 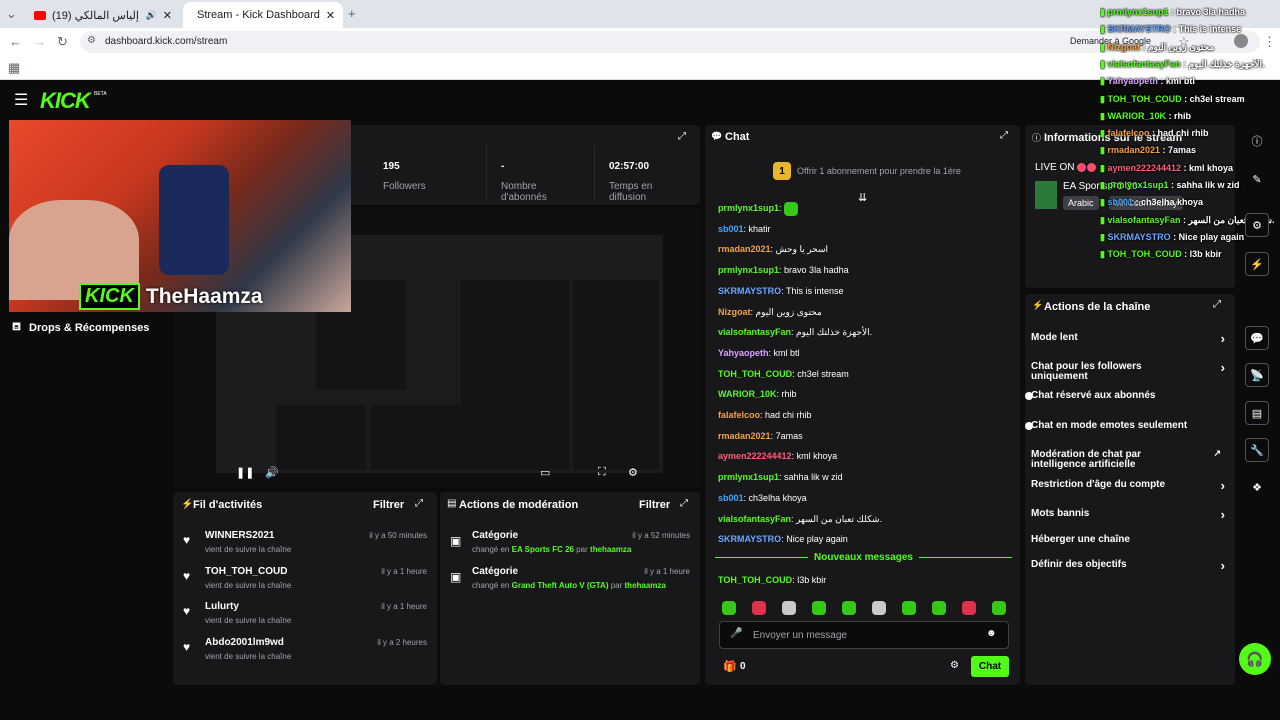 What do you see at coordinates (222, 606) in the screenshot?
I see `activity-username: Lulurty` at bounding box center [222, 606].